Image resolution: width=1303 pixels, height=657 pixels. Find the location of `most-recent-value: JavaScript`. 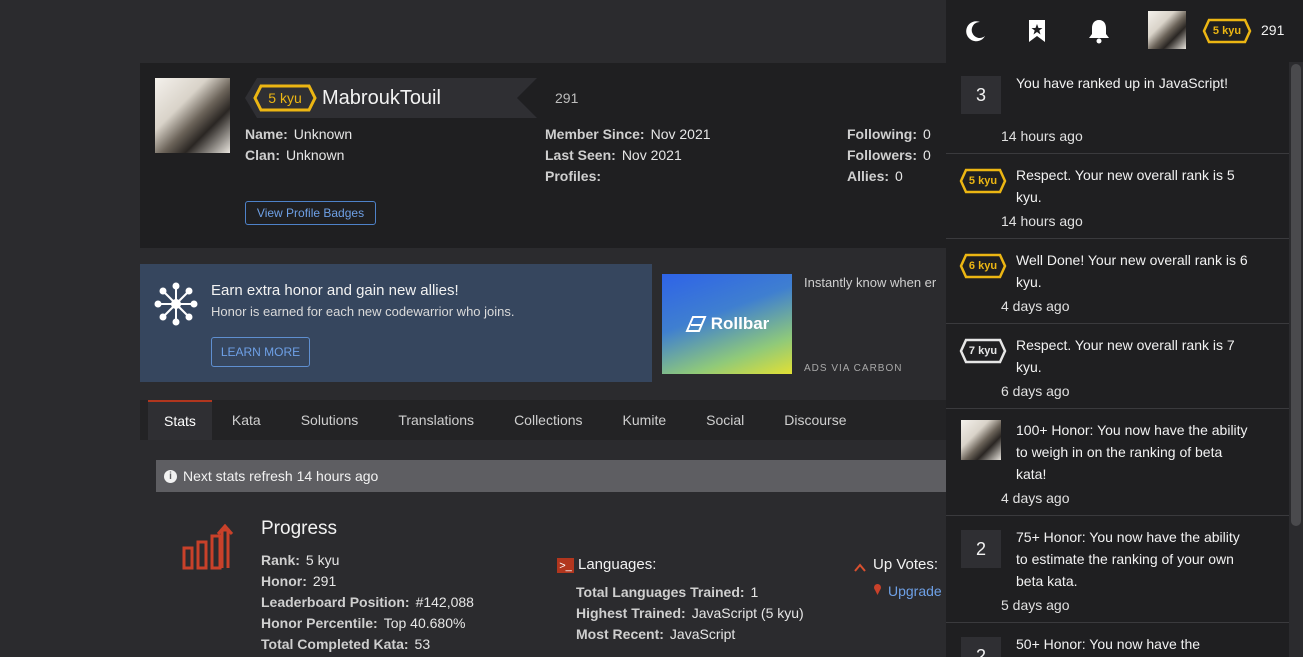

most-recent-value: JavaScript is located at coordinates (702, 633).